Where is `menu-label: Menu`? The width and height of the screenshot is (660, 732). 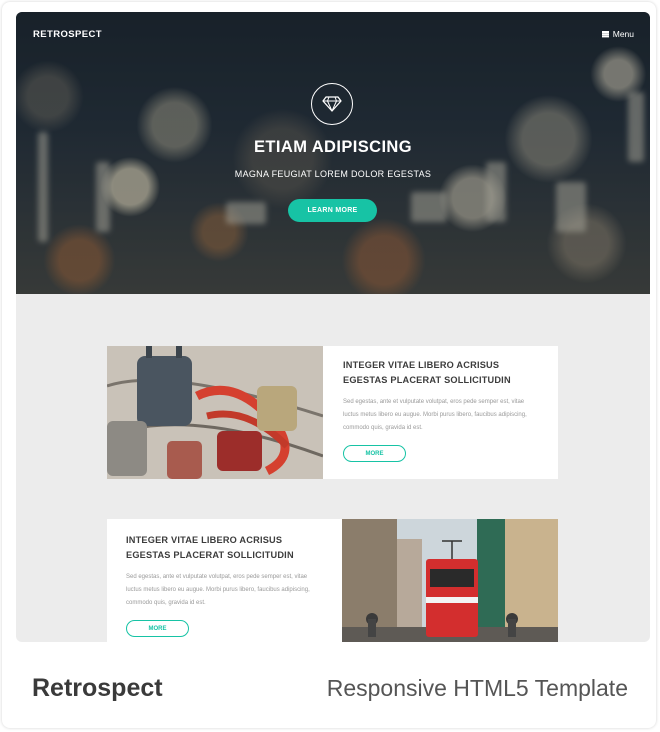
menu-label: Menu is located at coordinates (623, 34).